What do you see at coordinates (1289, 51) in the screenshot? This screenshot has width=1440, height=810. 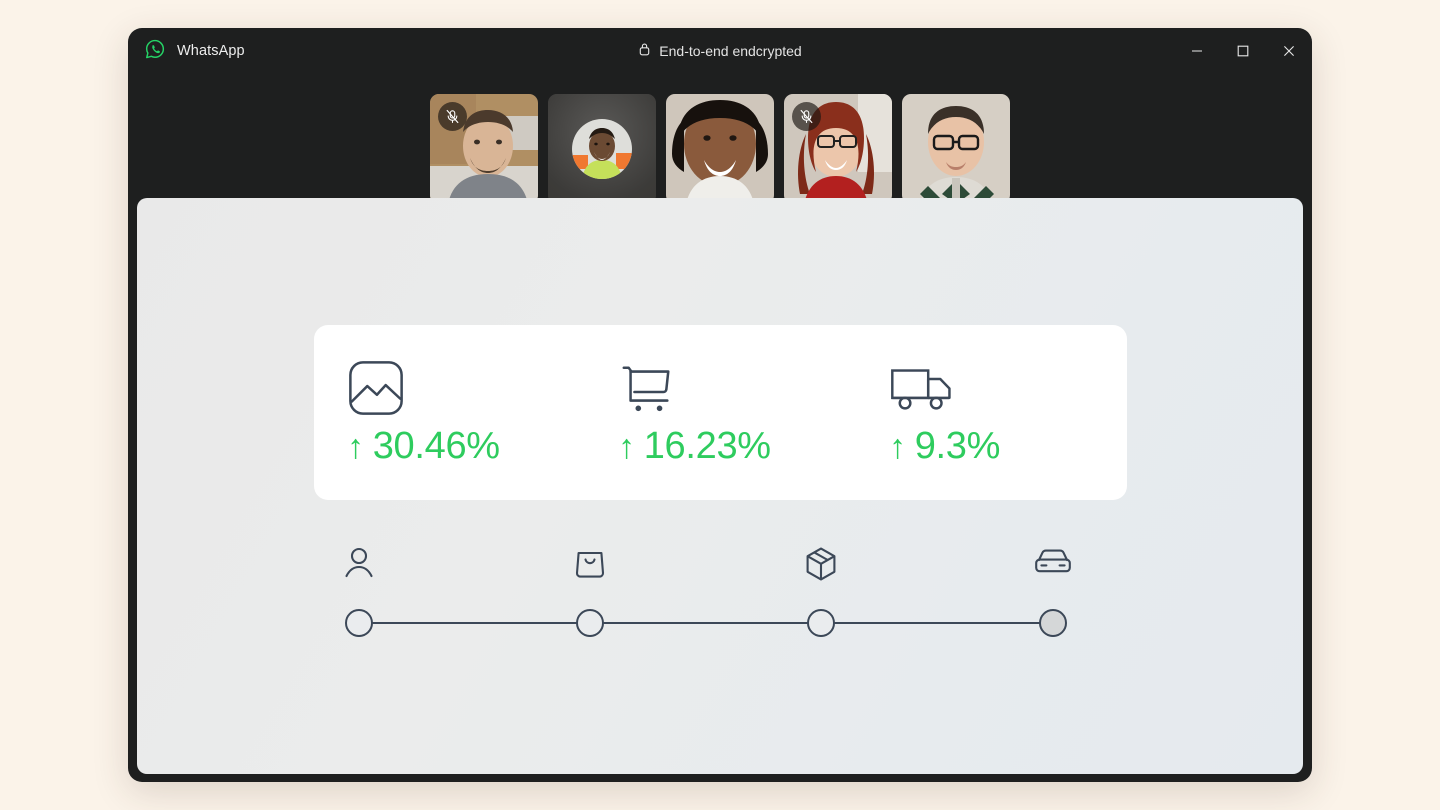 I see `close-button` at bounding box center [1289, 51].